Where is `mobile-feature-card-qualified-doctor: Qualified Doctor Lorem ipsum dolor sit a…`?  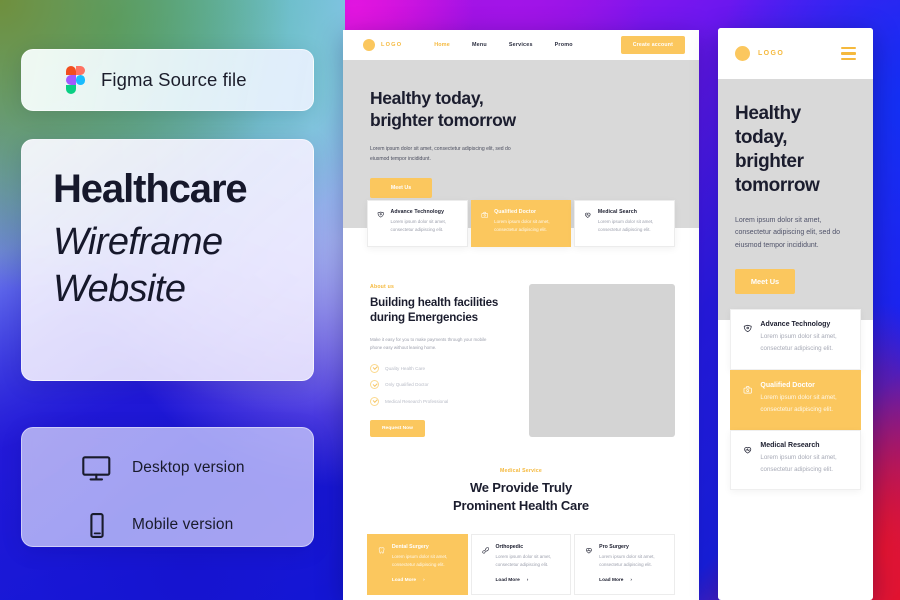 mobile-feature-card-qualified-doctor: Qualified Doctor Lorem ipsum dolor sit a… is located at coordinates (795, 399).